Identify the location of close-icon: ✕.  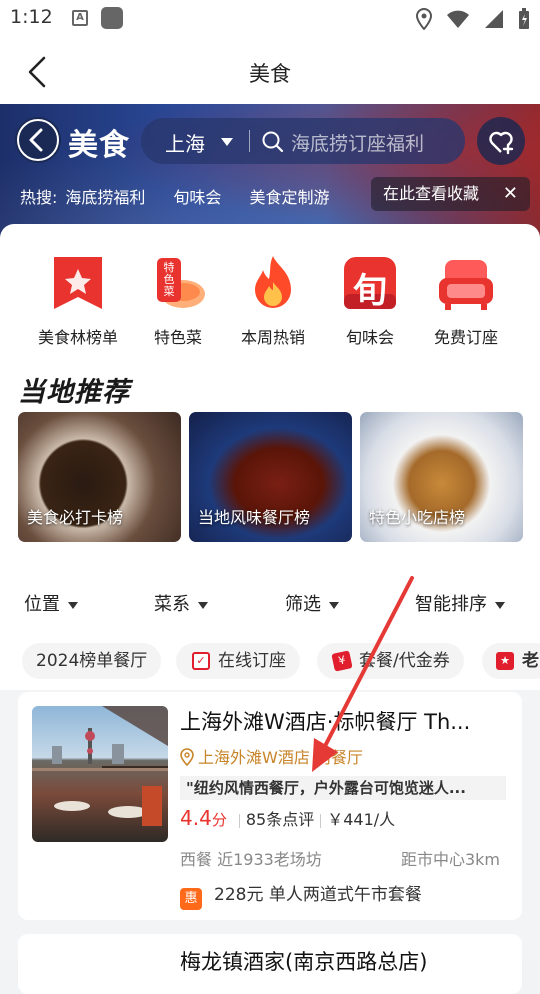
(510, 194).